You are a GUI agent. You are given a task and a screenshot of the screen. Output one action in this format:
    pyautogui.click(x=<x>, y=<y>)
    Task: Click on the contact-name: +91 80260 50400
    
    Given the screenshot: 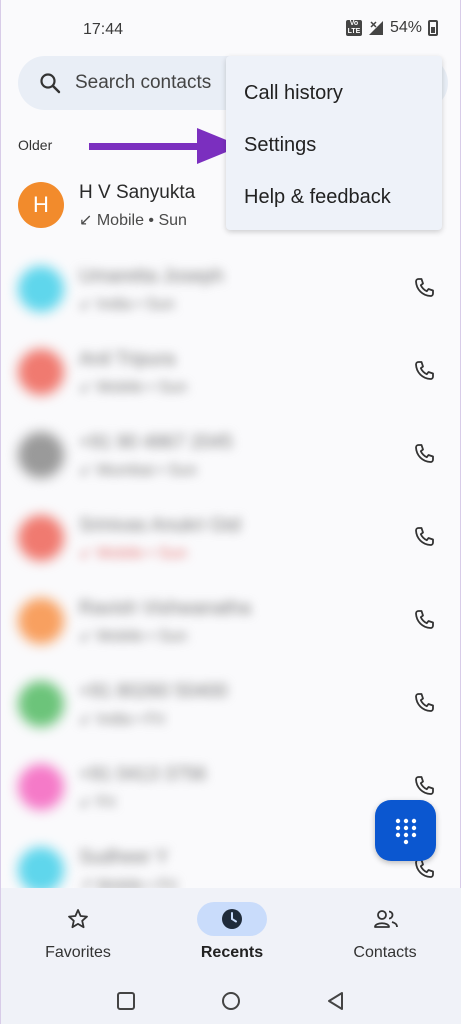 What is the action you would take?
    pyautogui.click(x=153, y=691)
    